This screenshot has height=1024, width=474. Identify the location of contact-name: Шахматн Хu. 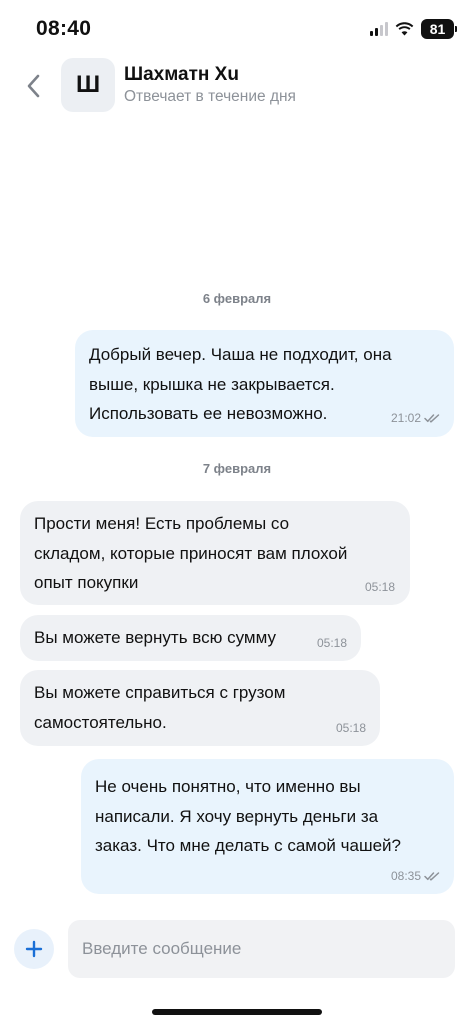
(181, 75).